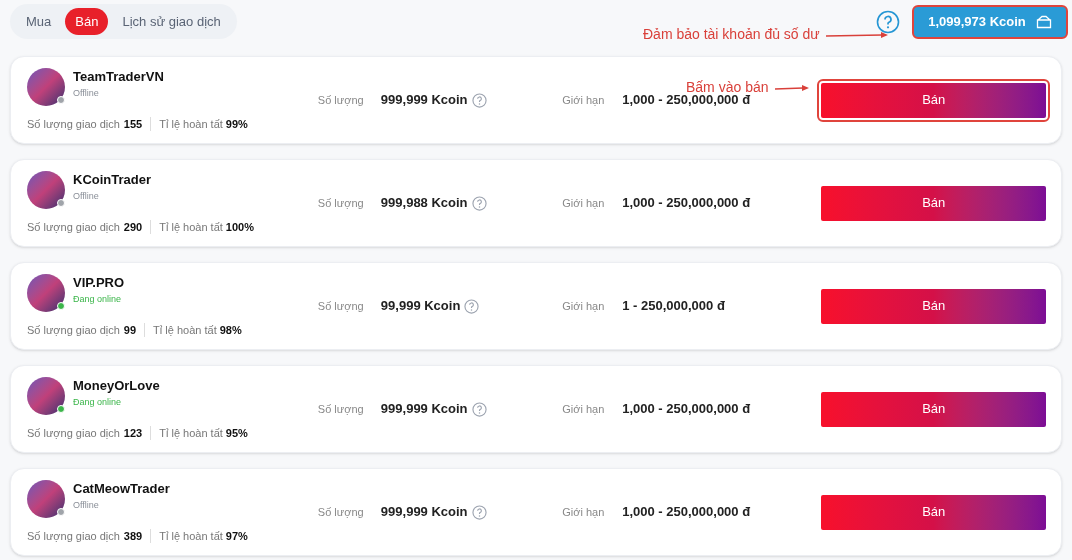 The width and height of the screenshot is (1072, 560). I want to click on annotation-text: Đảm bảo tài khoản đủ số dư, so click(731, 34).